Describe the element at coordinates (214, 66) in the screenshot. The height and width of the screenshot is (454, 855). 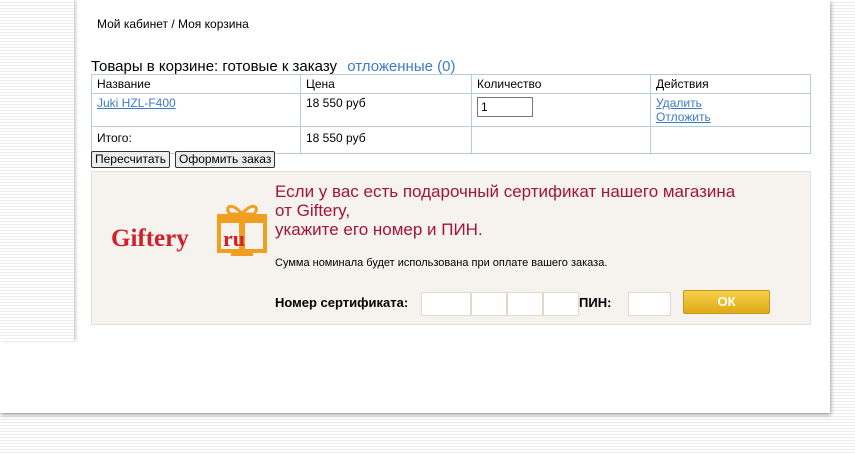
I see `cart-title-text: Товары в корзине: готовые к заказу` at that location.